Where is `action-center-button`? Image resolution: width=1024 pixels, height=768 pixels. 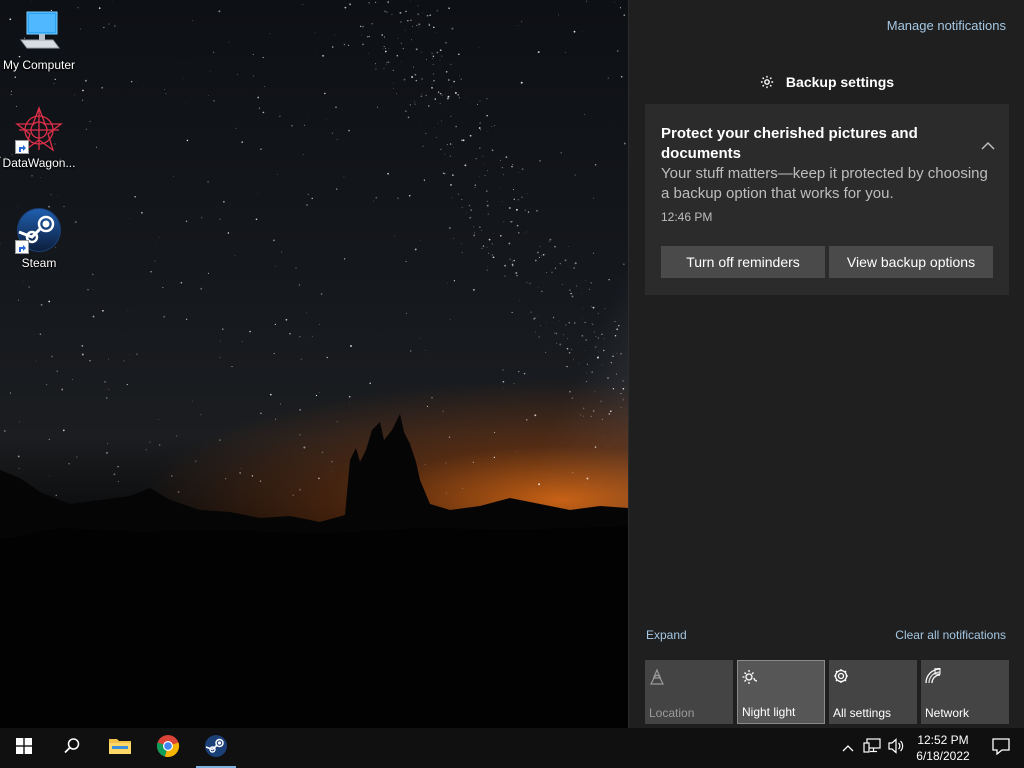 action-center-button is located at coordinates (1001, 748).